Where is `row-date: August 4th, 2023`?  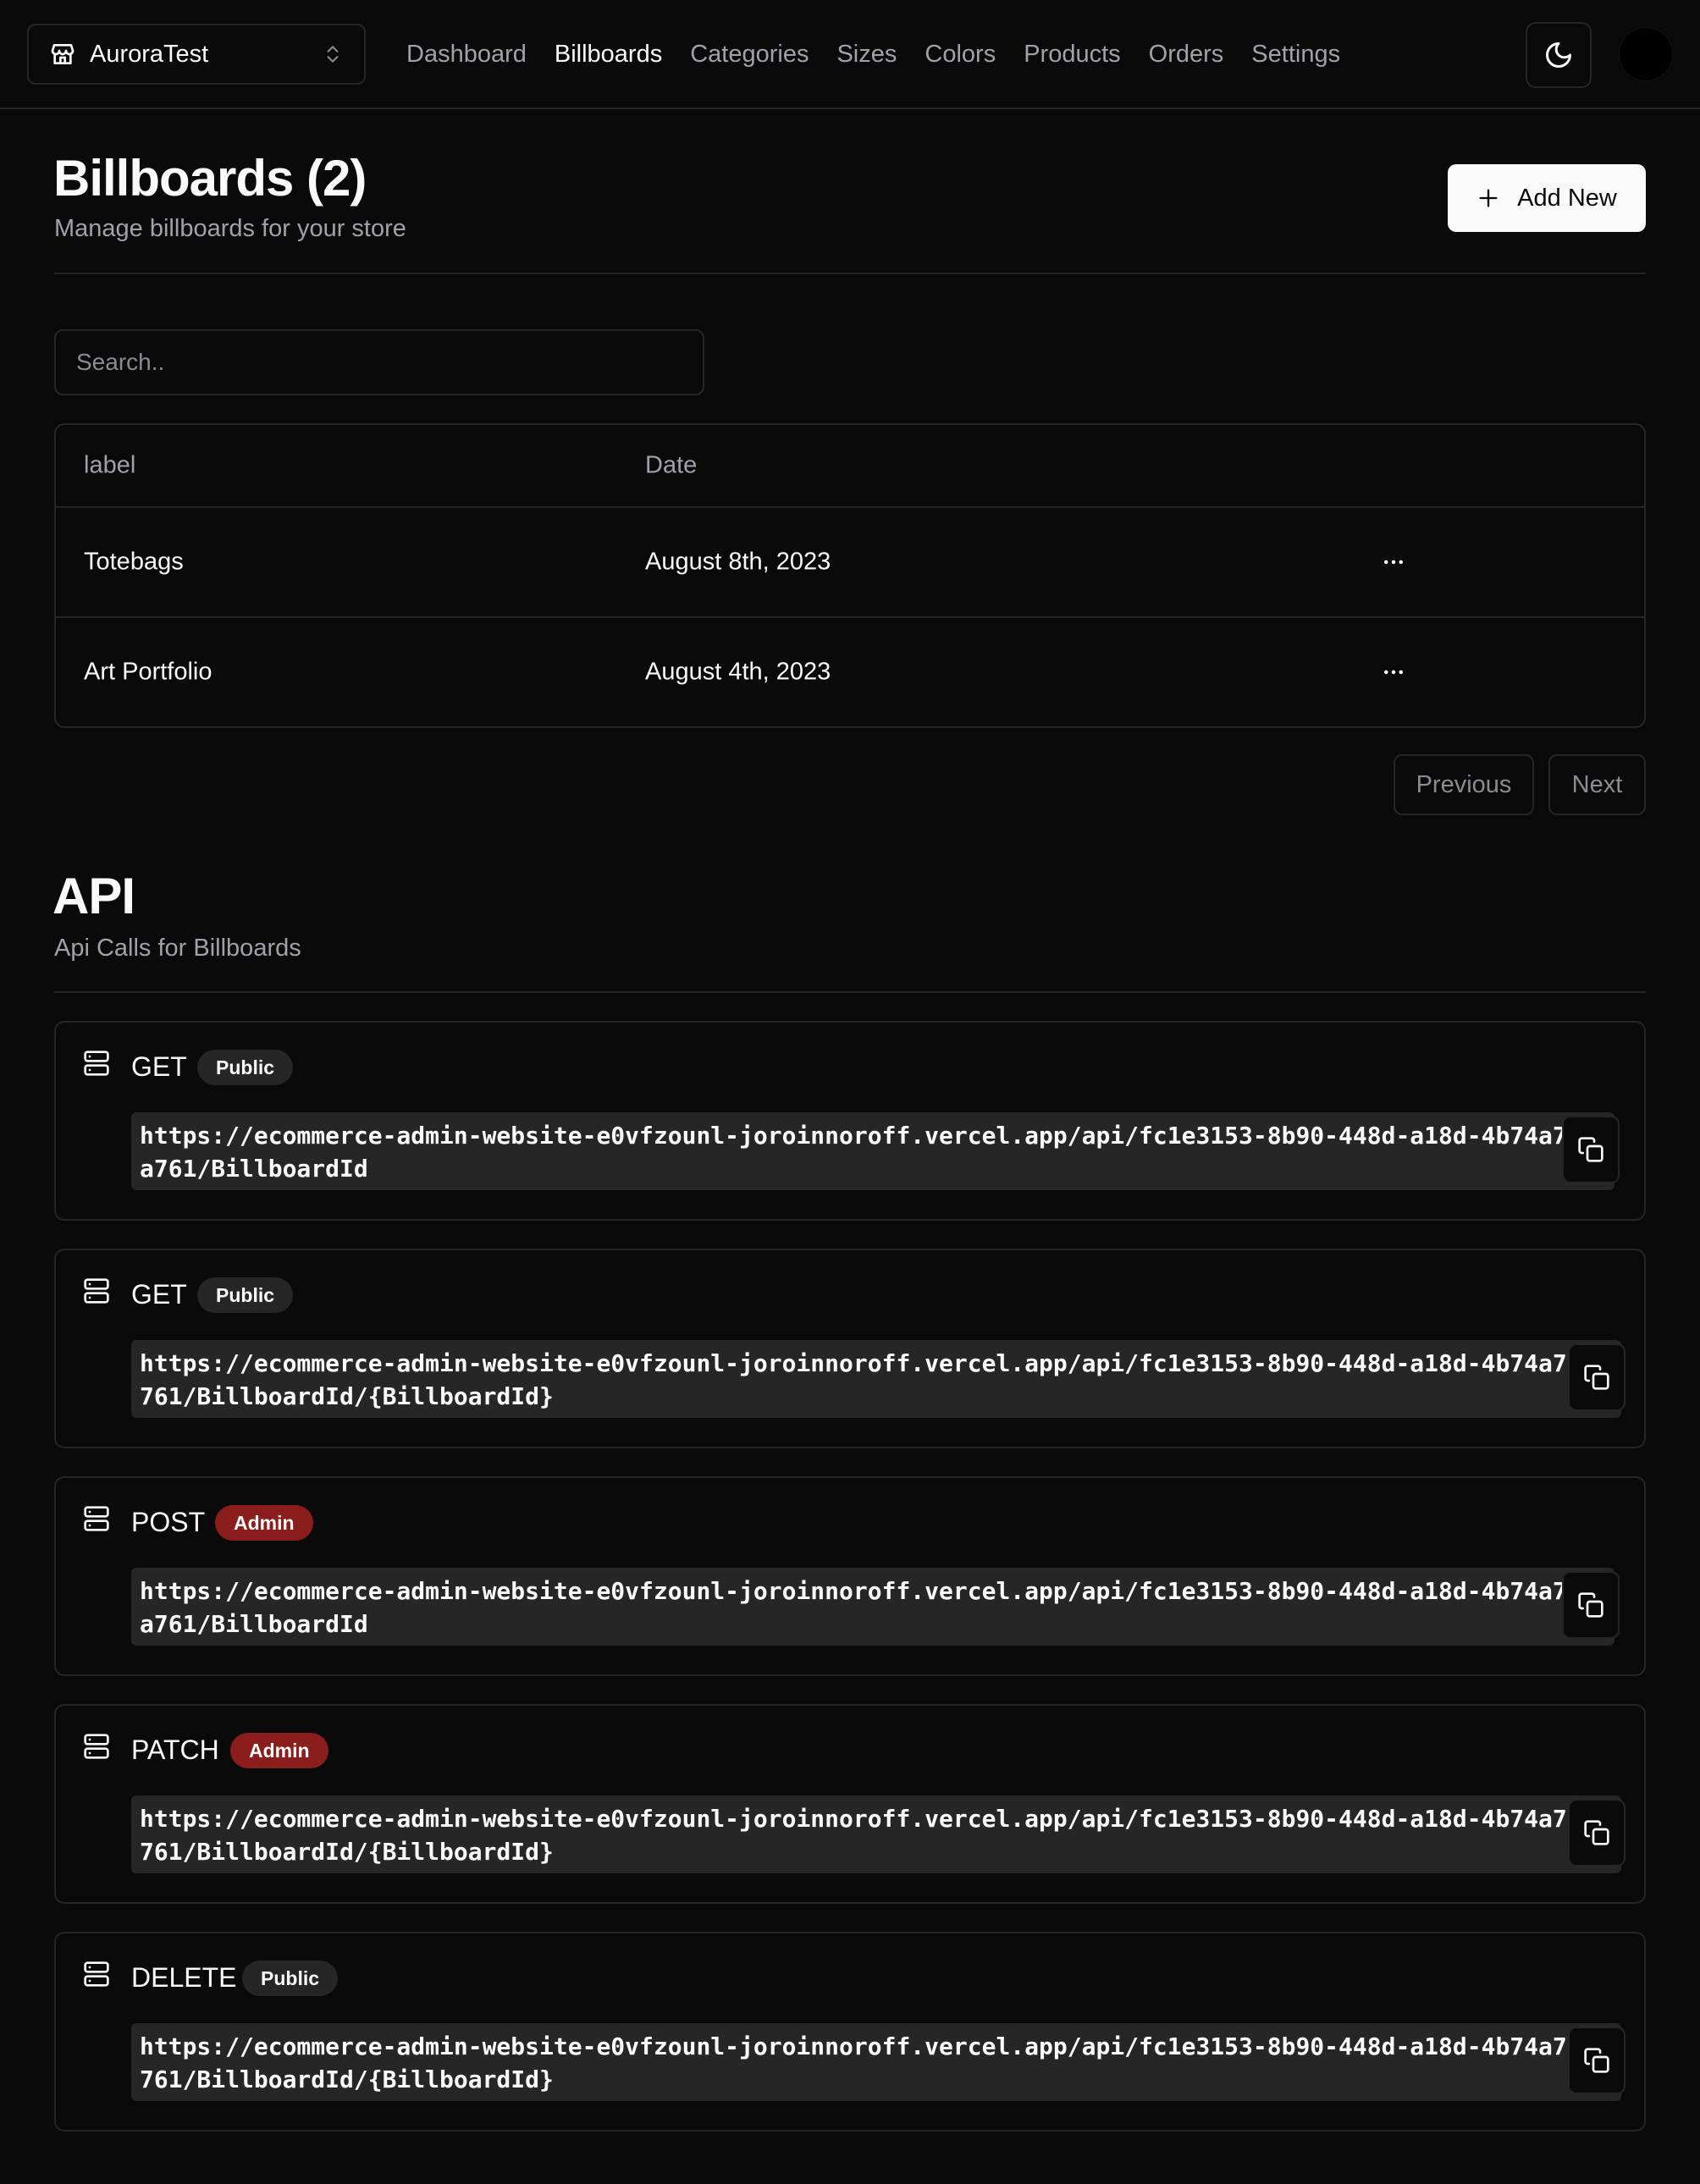 row-date: August 4th, 2023 is located at coordinates (738, 672).